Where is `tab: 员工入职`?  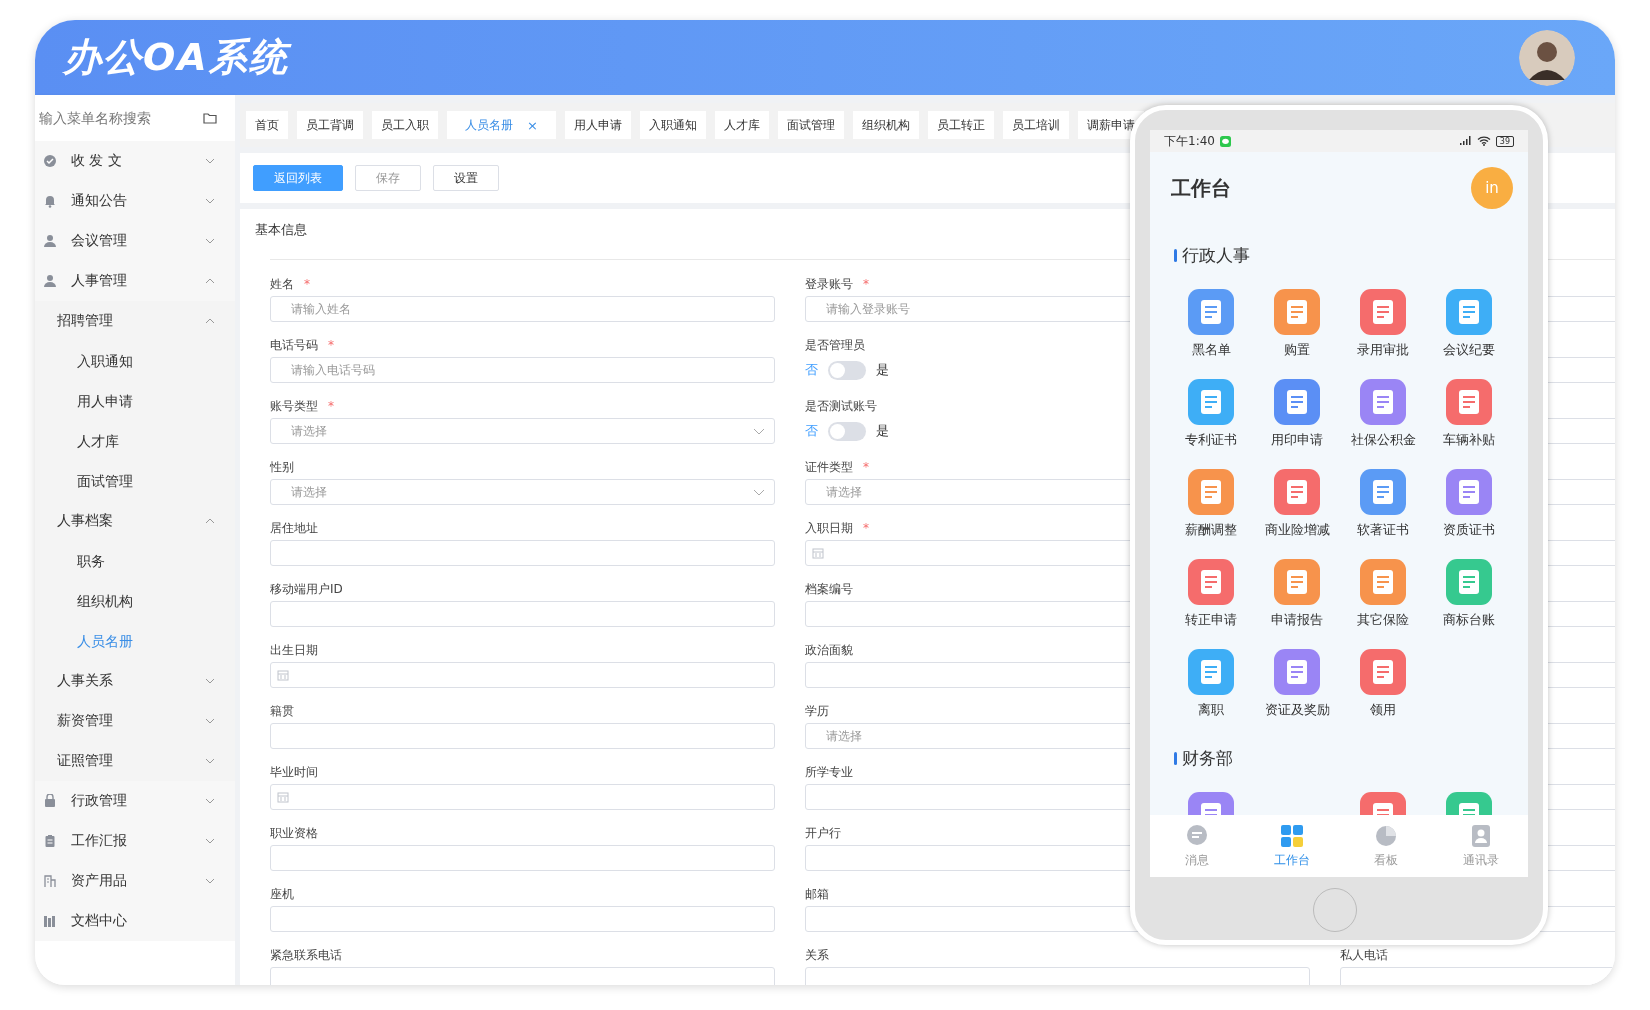 tab: 员工入职 is located at coordinates (405, 125).